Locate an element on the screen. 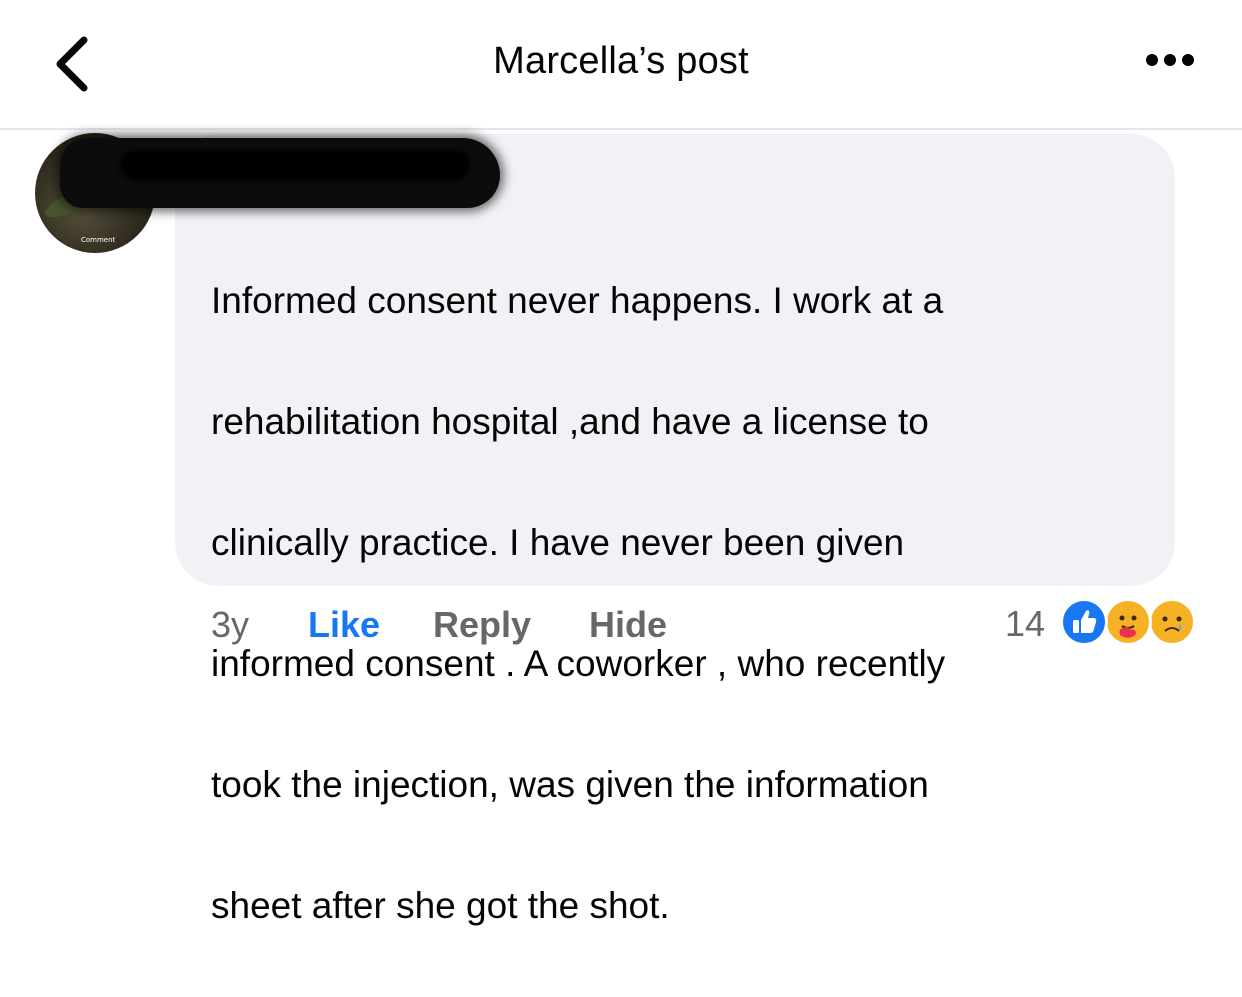 This screenshot has height=997, width=1242. reactions-summary: 14 is located at coordinates (1110, 625).